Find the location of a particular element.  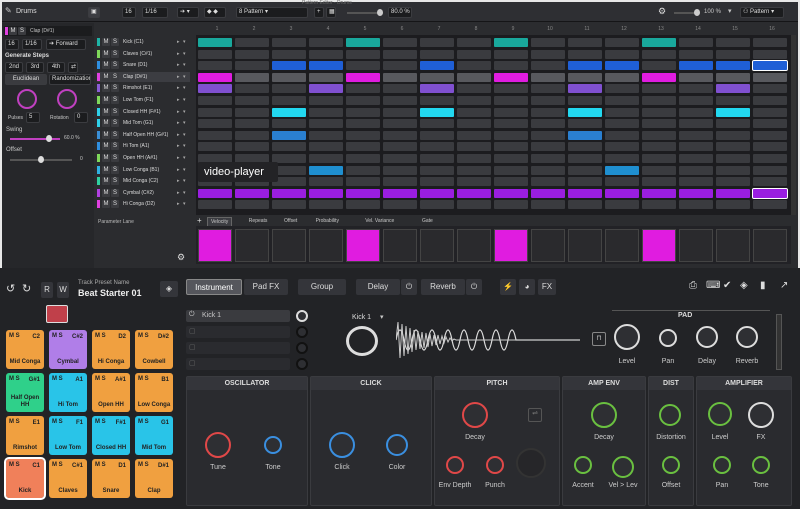

track-row: M S Rimshot (E1) ▸ ▾ is located at coordinates (143, 88).